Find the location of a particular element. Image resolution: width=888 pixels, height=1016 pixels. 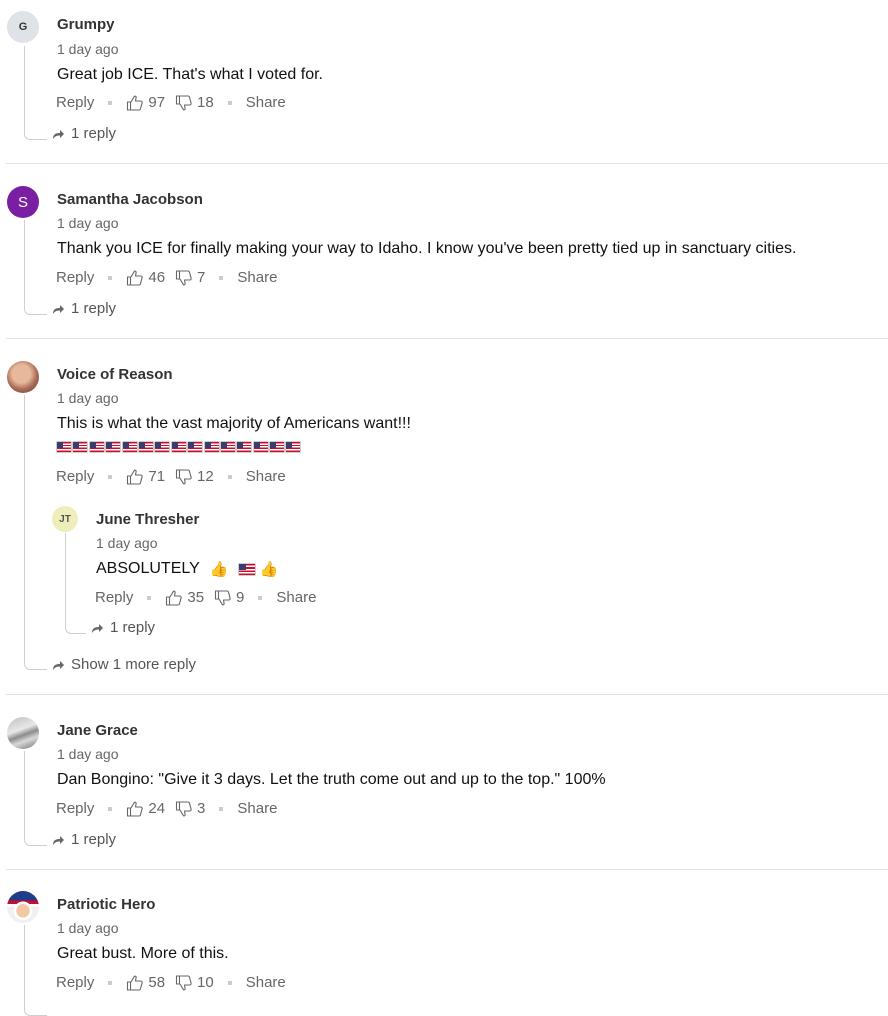

like-count: 35 is located at coordinates (196, 597).